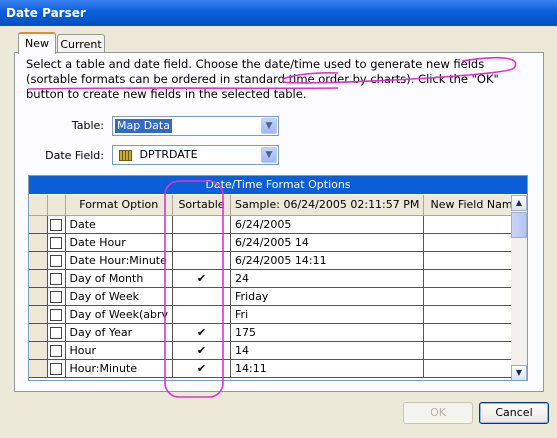  What do you see at coordinates (519, 372) in the screenshot?
I see `scroll-down-icon: ▼` at bounding box center [519, 372].